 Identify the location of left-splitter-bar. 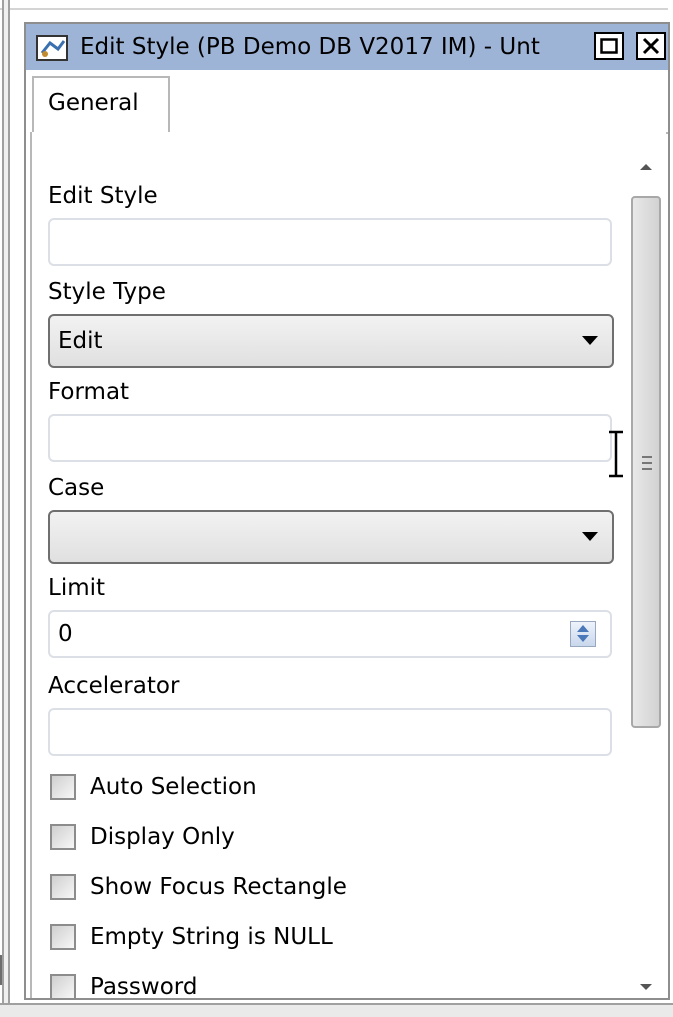
(6, 502).